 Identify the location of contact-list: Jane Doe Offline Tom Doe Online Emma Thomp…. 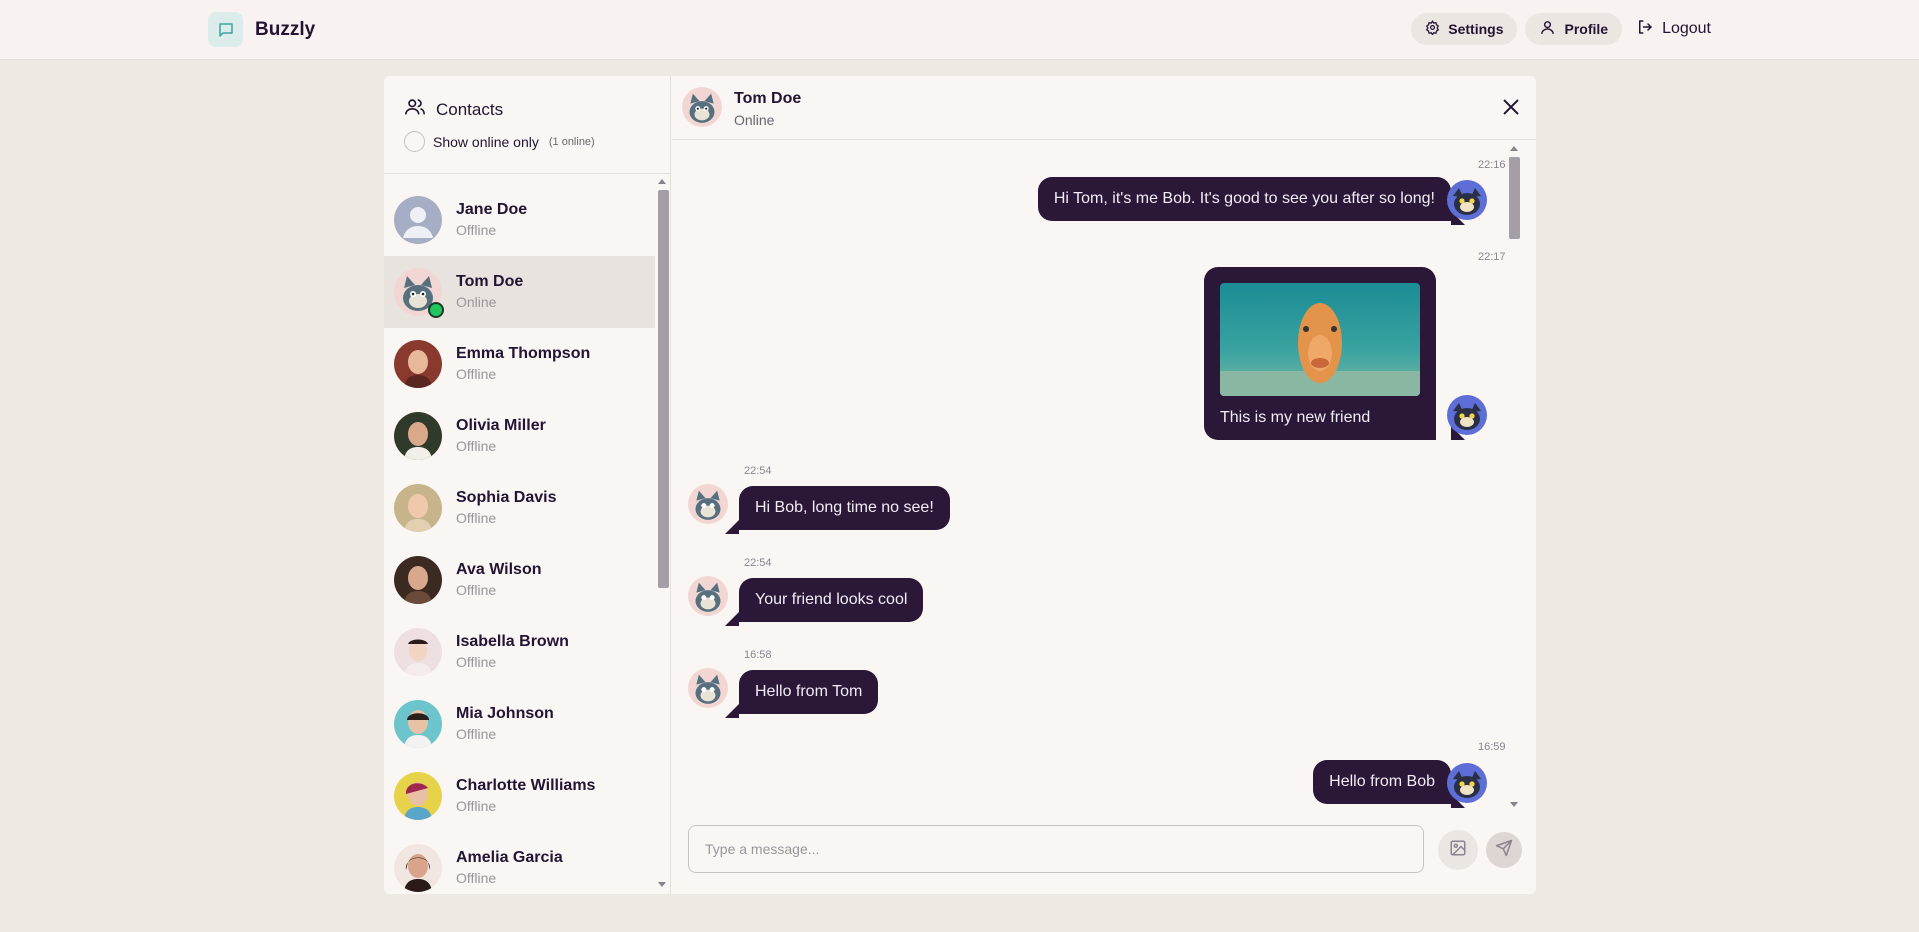
(519, 539).